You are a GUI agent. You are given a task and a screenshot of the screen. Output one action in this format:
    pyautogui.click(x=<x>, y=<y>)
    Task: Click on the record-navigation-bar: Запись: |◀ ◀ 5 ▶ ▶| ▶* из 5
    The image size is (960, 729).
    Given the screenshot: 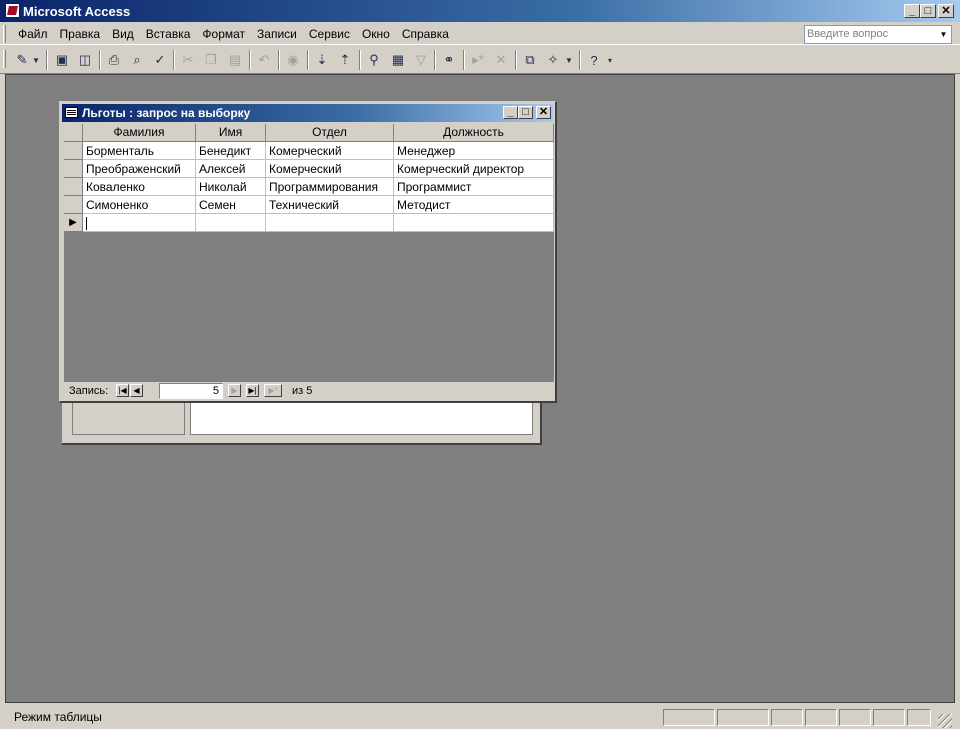 What is the action you would take?
    pyautogui.click(x=309, y=391)
    